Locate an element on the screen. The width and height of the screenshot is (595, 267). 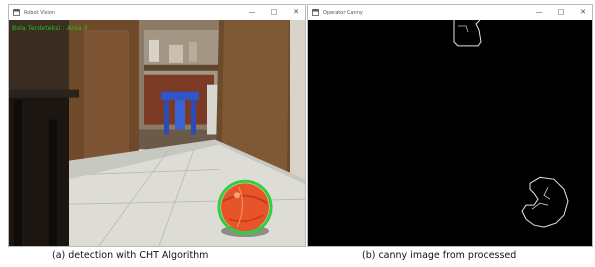
caption-detection: (a) detection with CHT Algorithm is located at coordinates (130, 255).